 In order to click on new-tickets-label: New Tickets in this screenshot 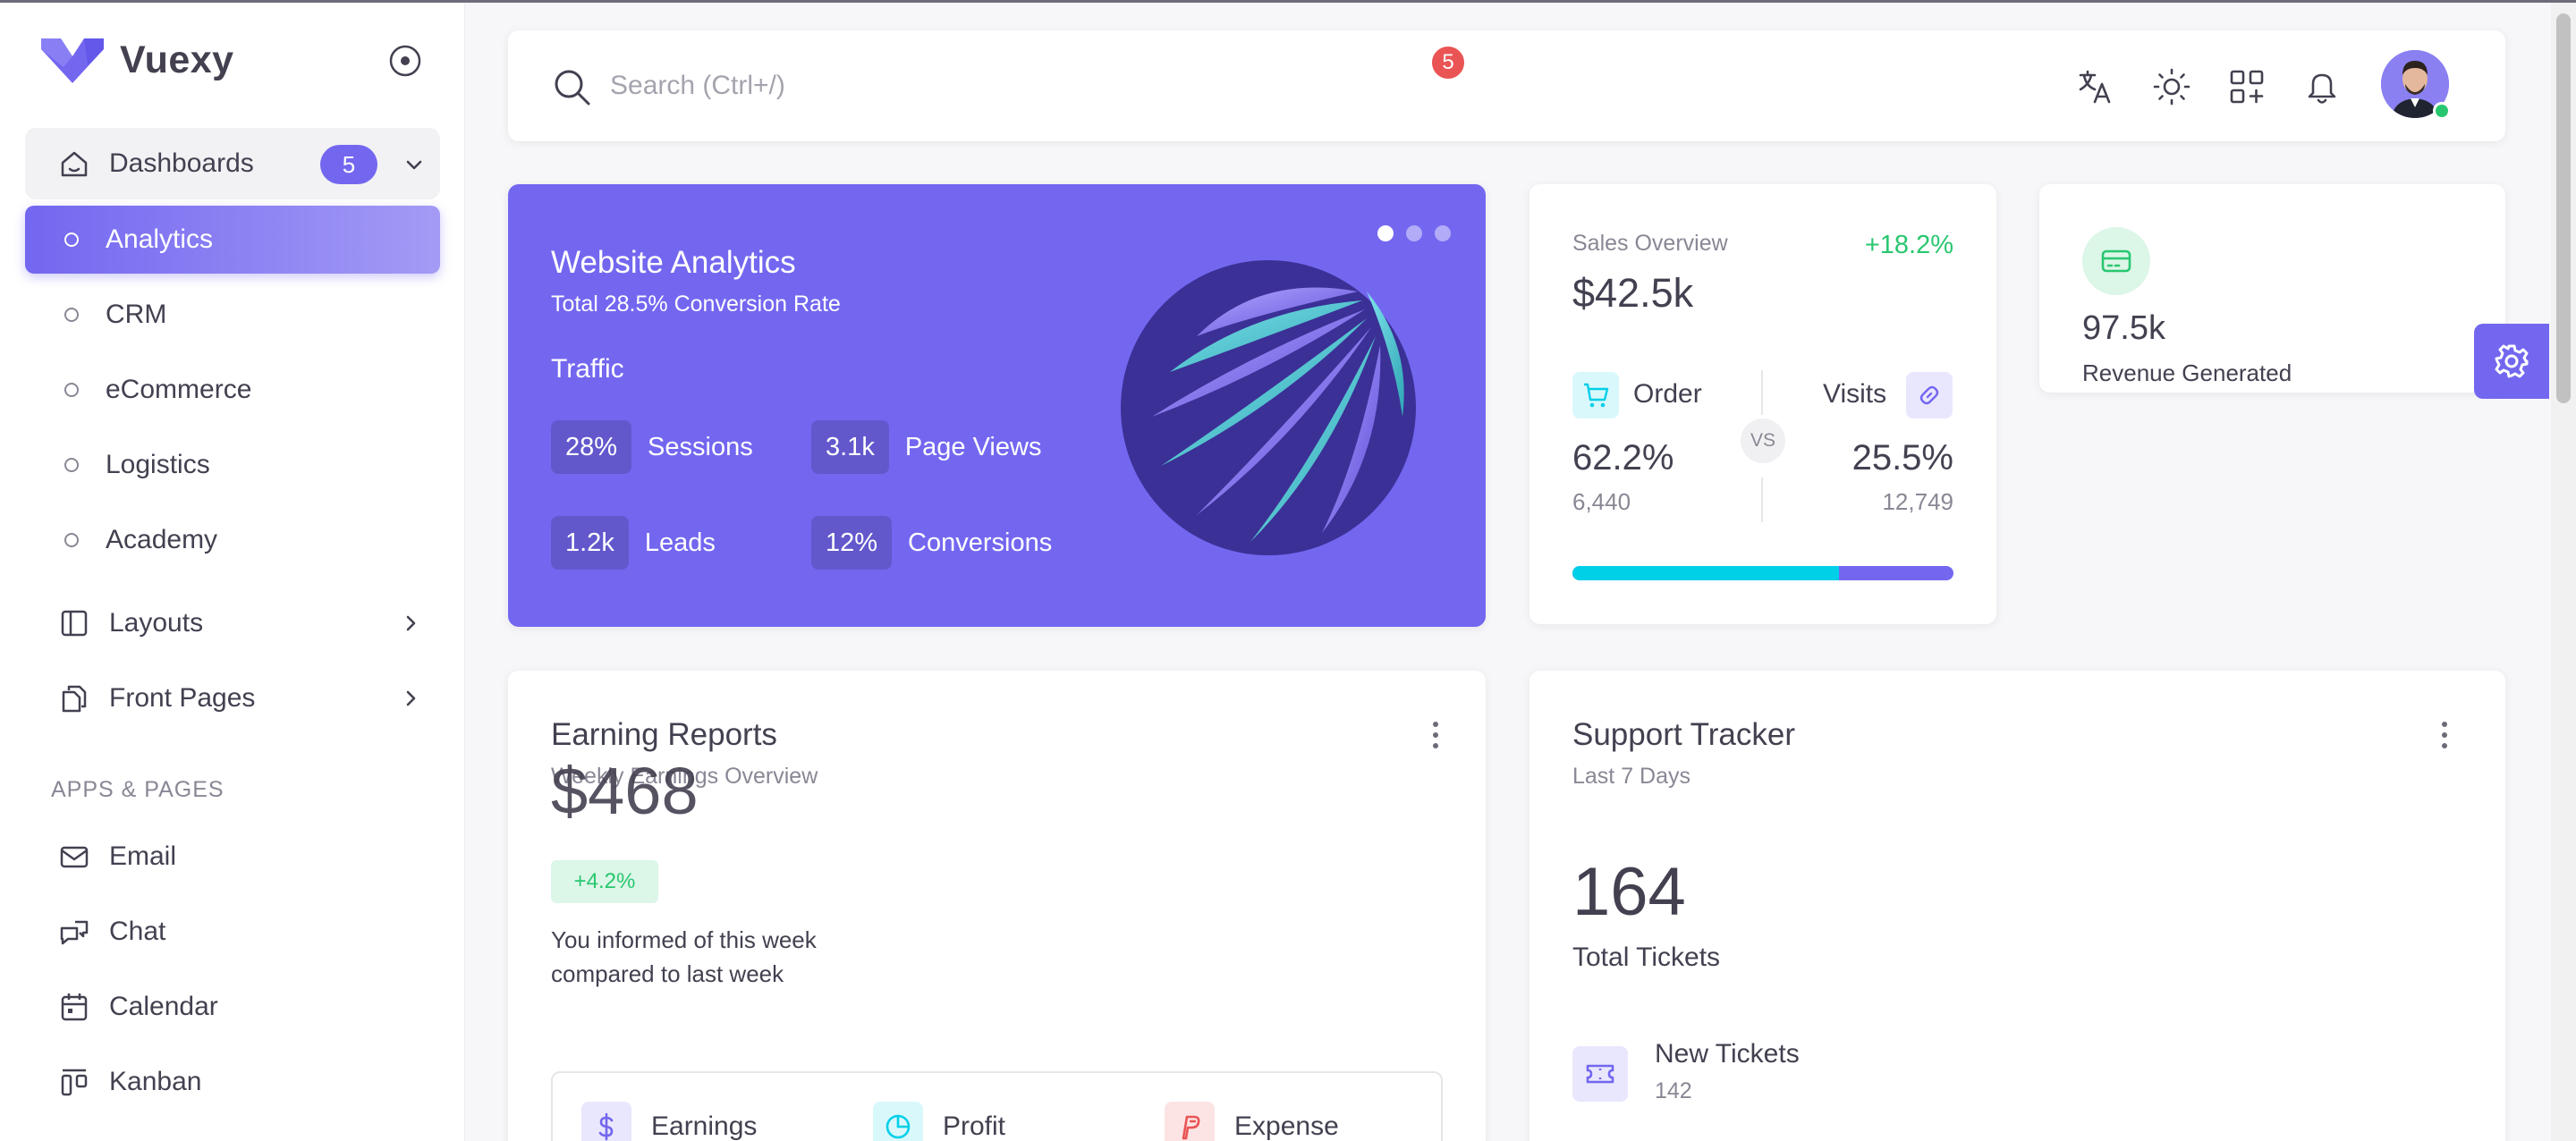, I will do `click(1727, 1054)`.